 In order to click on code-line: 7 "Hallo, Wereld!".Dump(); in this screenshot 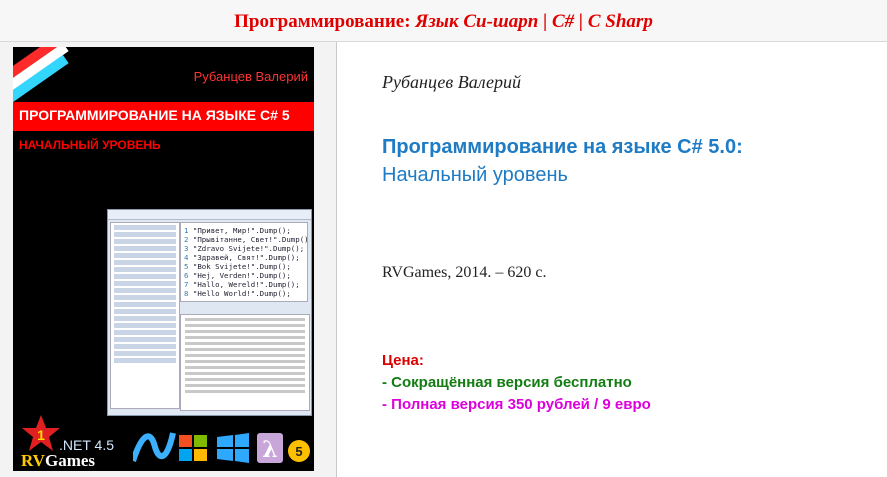, I will do `click(244, 284)`.